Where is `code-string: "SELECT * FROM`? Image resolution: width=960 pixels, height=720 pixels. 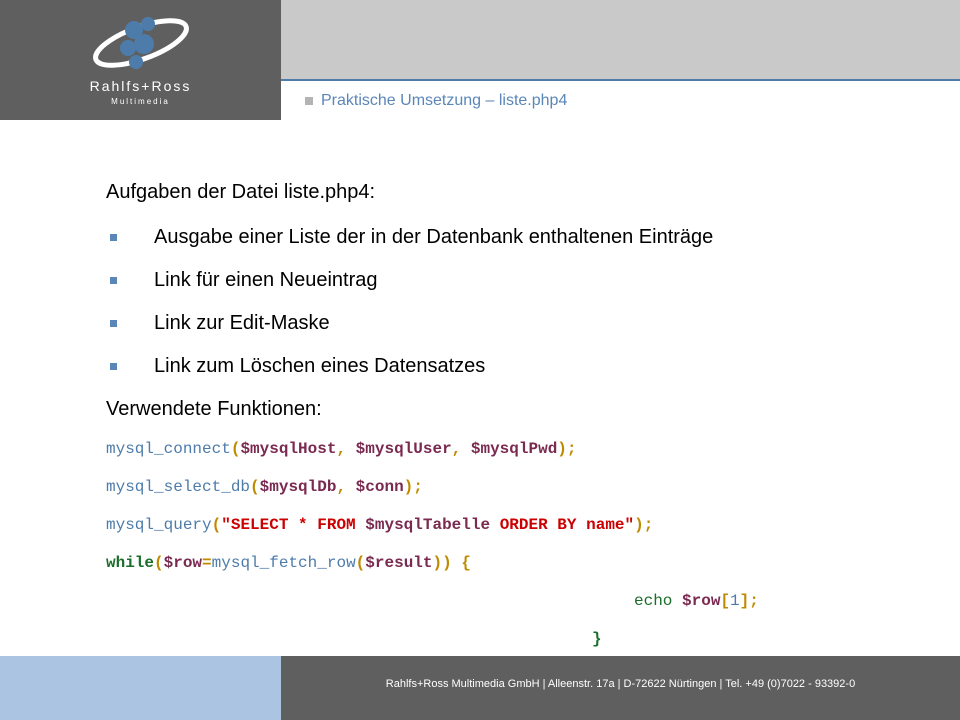 code-string: "SELECT * FROM is located at coordinates (293, 525).